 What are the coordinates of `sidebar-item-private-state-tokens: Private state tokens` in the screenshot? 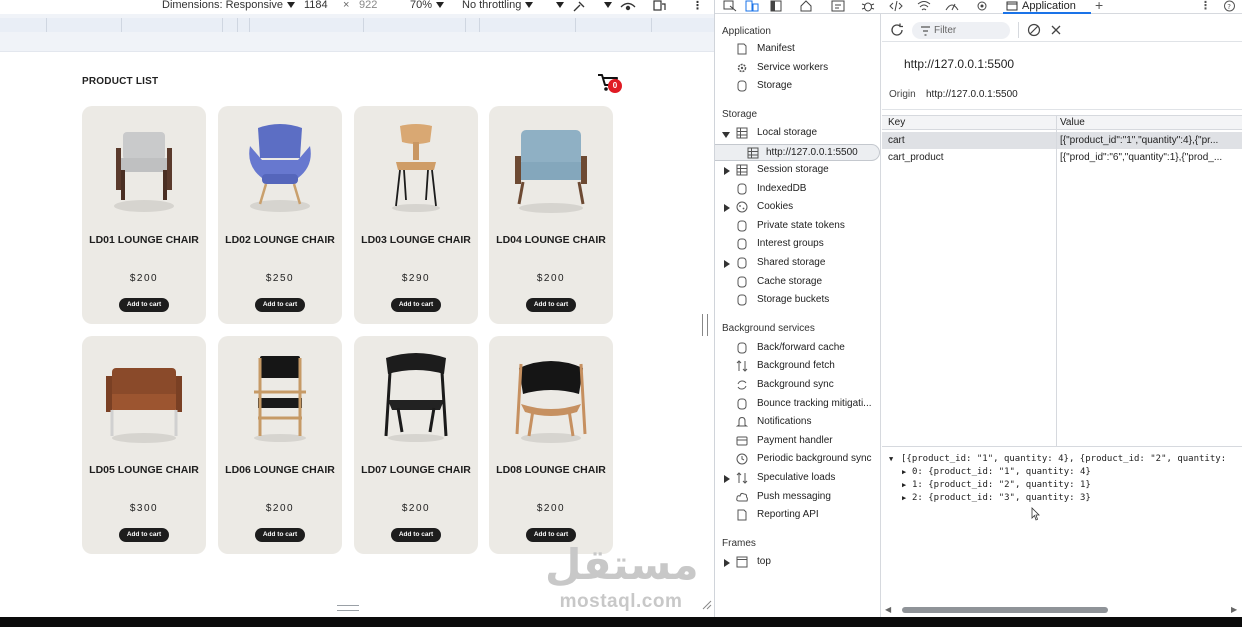 It's located at (801, 225).